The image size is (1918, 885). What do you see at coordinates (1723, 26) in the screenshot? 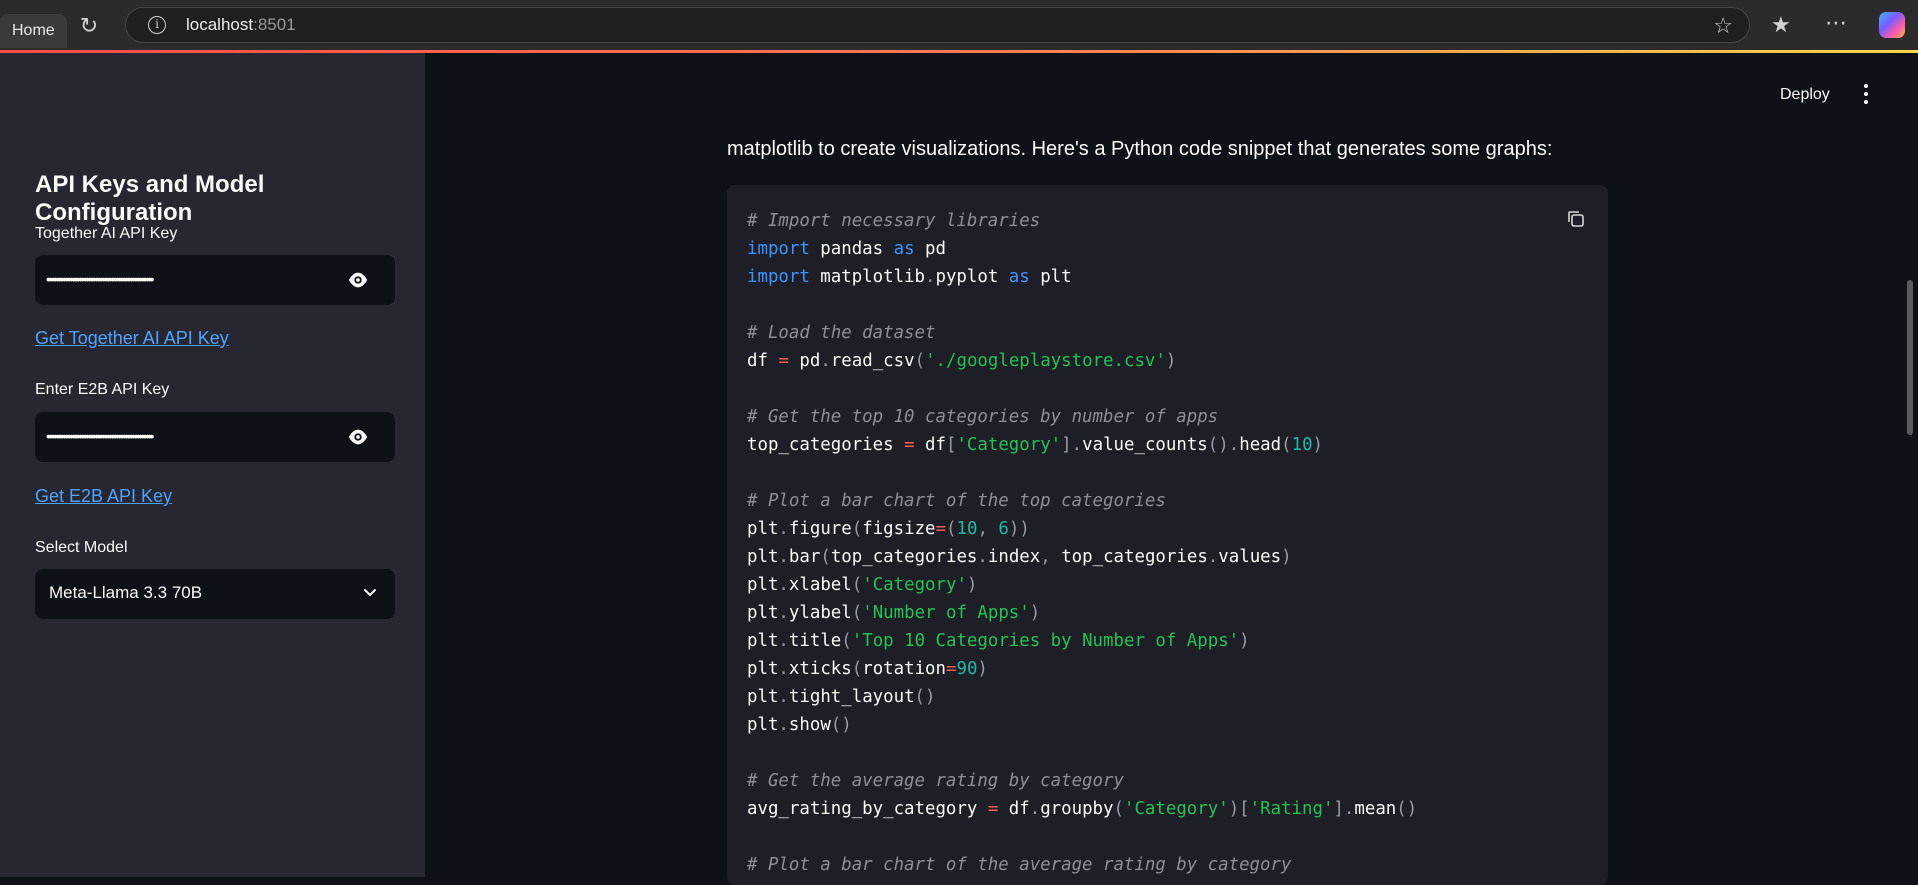
I see `star-icon: ☆` at bounding box center [1723, 26].